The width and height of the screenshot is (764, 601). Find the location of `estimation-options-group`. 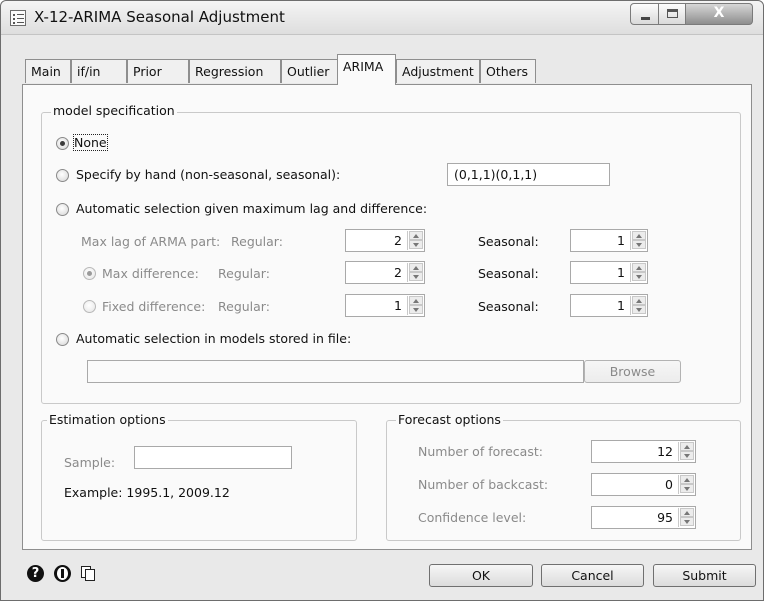

estimation-options-group is located at coordinates (199, 480).